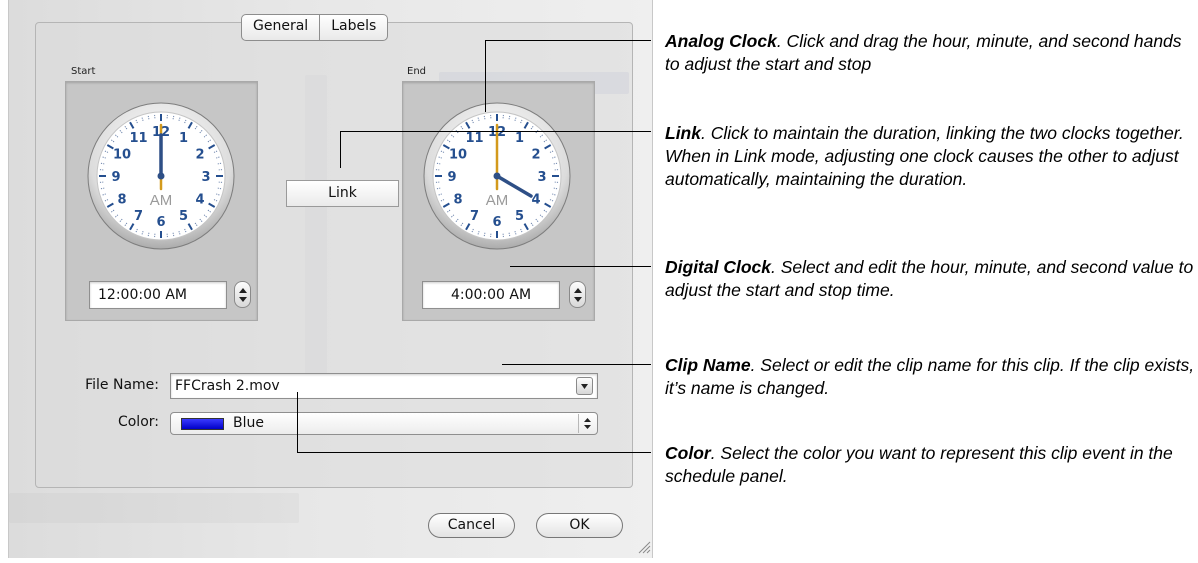 Image resolution: width=1198 pixels, height=563 pixels. What do you see at coordinates (417, 71) in the screenshot?
I see `end-label: End` at bounding box center [417, 71].